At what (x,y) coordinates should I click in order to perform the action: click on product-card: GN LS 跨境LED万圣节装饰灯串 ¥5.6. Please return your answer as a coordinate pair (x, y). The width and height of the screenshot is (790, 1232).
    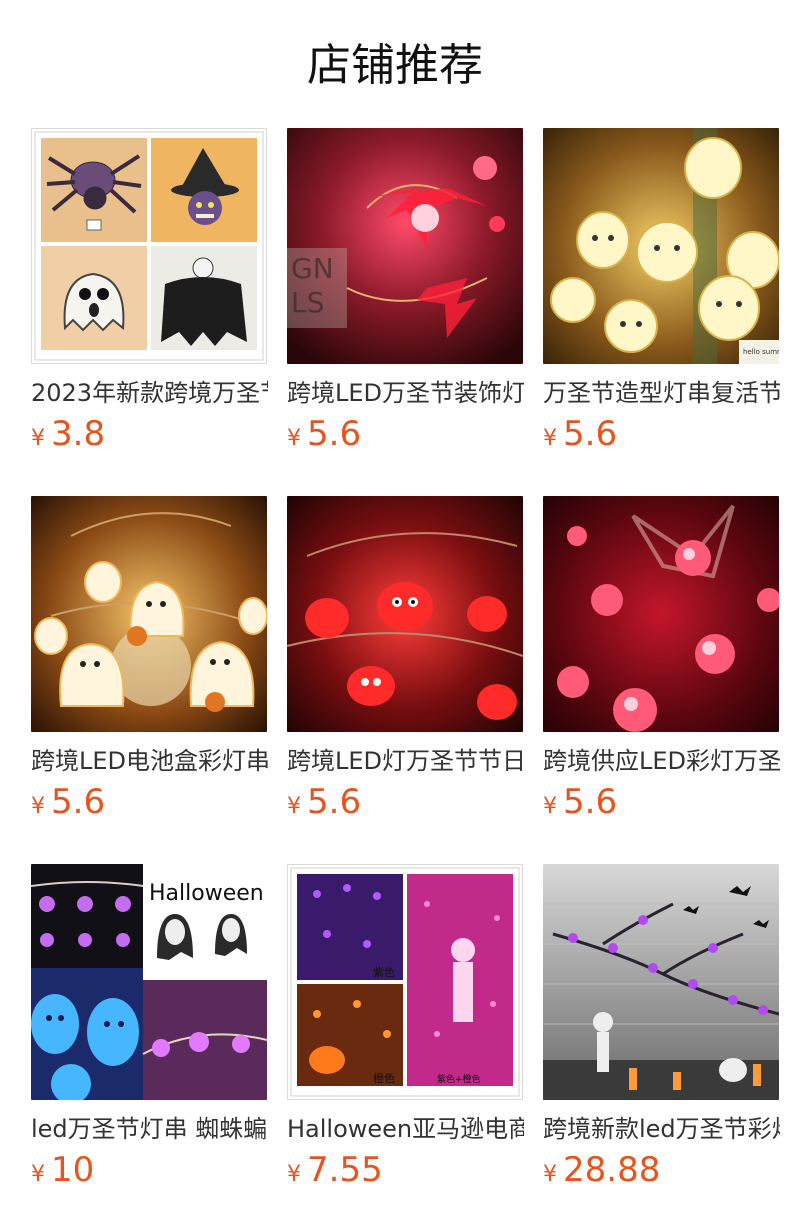
    Looking at the image, I should click on (405, 293).